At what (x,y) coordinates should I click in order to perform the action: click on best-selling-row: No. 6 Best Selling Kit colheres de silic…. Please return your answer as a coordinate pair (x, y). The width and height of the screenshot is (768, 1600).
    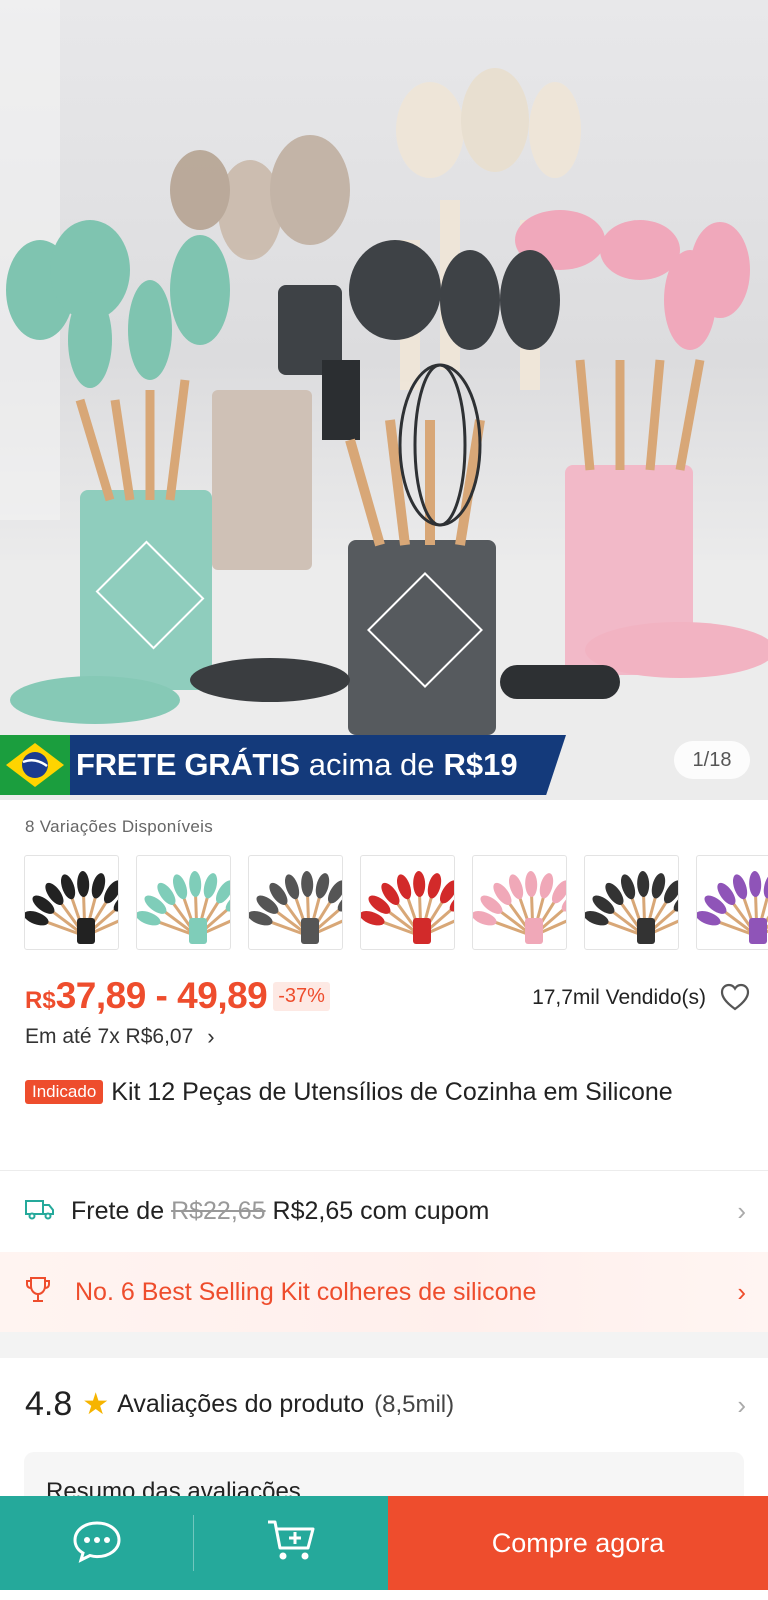
    Looking at the image, I should click on (384, 1292).